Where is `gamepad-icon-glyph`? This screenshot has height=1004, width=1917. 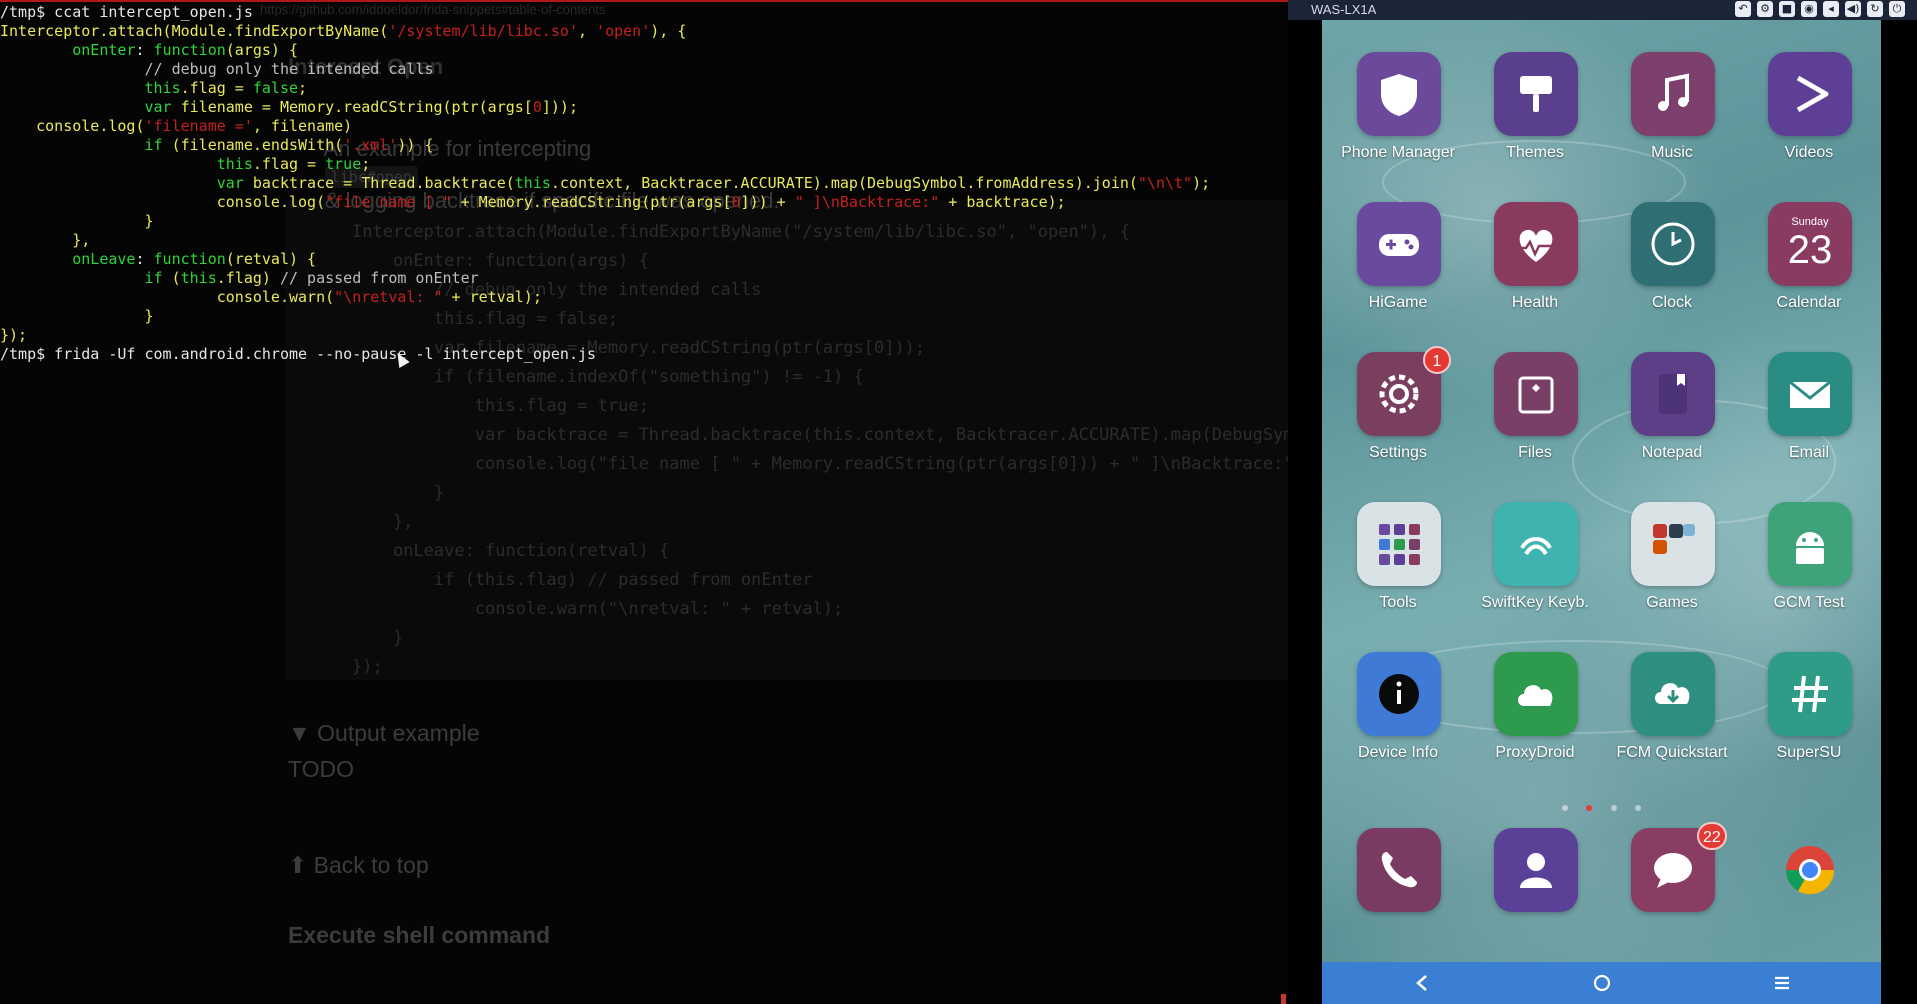
gamepad-icon-glyph is located at coordinates (1399, 245).